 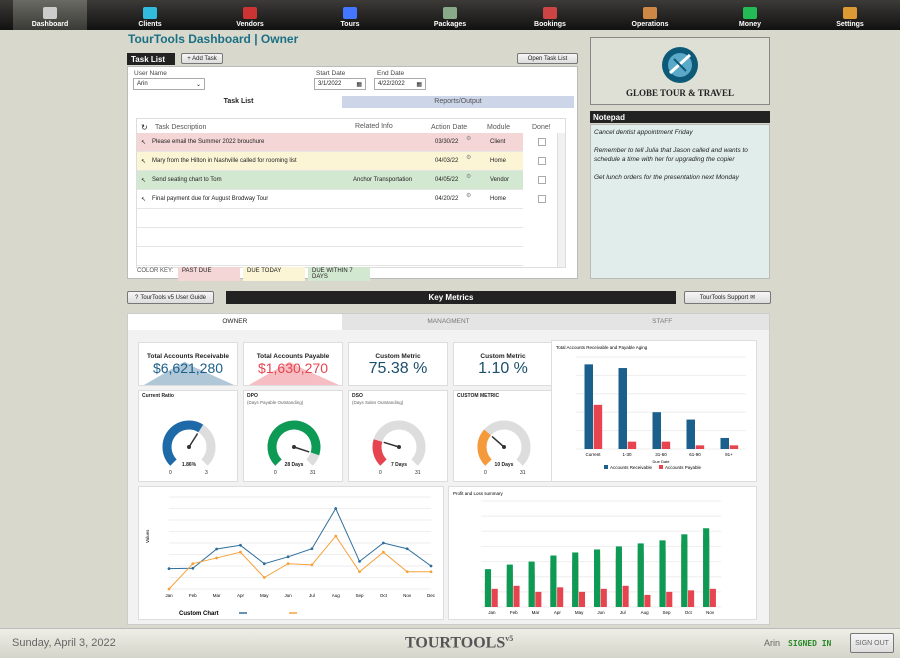 What do you see at coordinates (330, 237) in the screenshot?
I see `empty-row` at bounding box center [330, 237].